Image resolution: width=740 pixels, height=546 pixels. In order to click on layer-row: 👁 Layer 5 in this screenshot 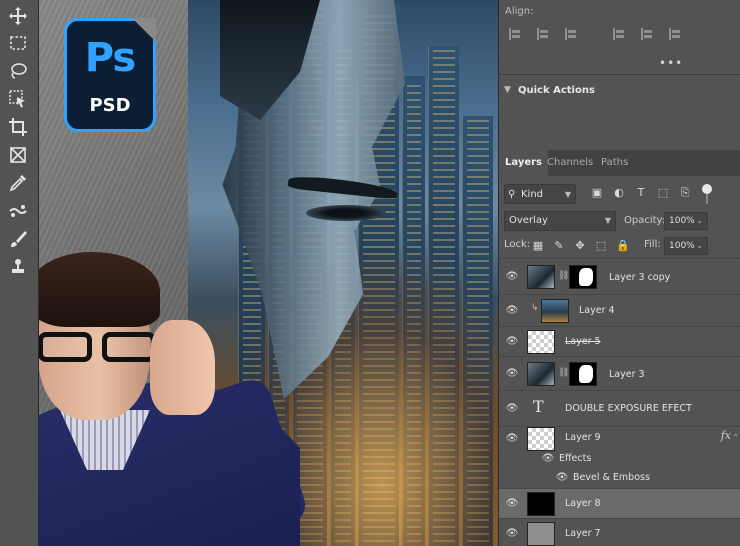, I will do `click(619, 341)`.